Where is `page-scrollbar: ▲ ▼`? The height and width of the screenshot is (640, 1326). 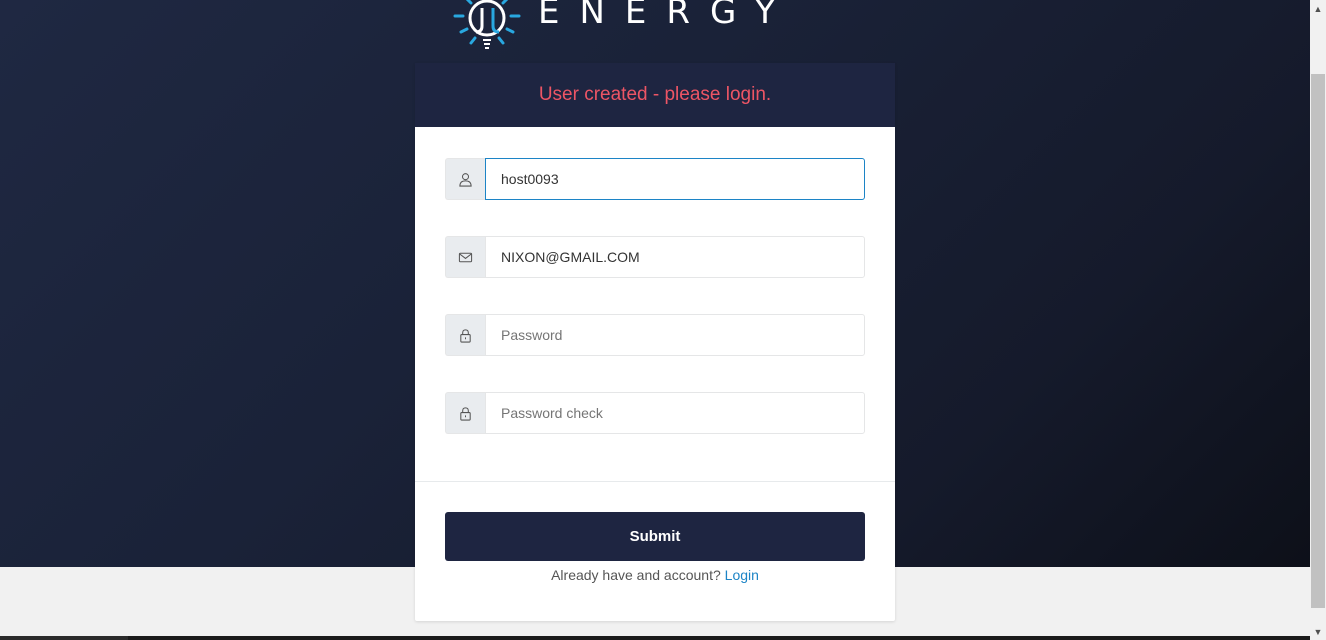
page-scrollbar: ▲ ▼ is located at coordinates (1318, 320).